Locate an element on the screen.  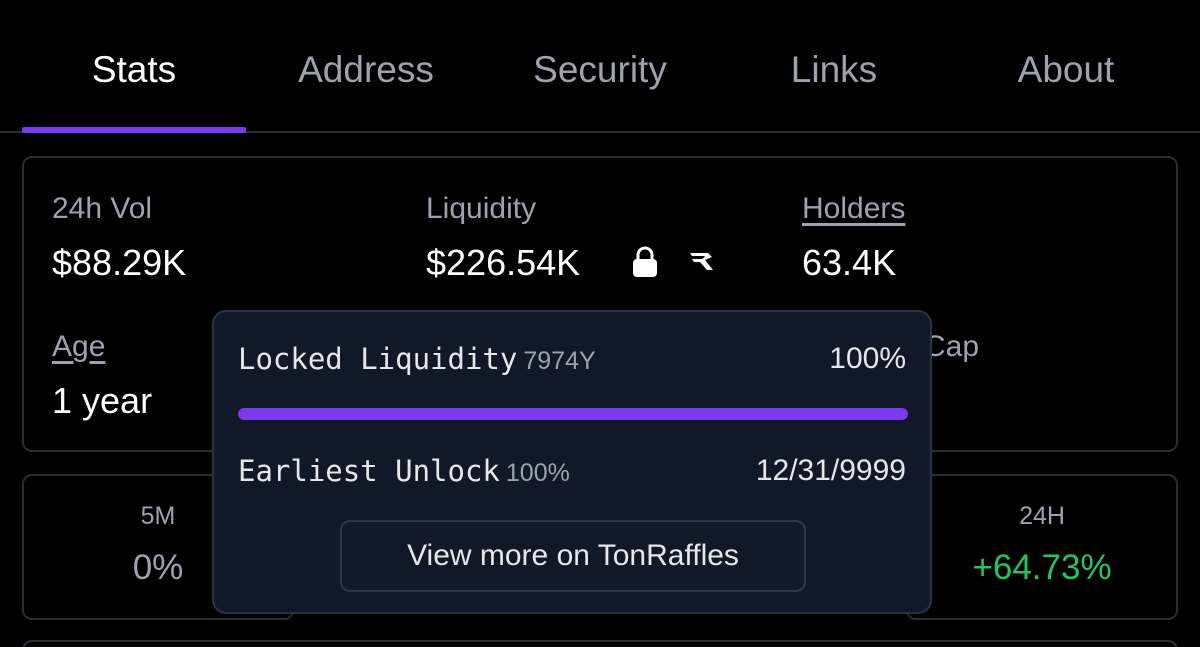
earliest-unlock-row: Earliest Unlock 100% is located at coordinates (404, 471).